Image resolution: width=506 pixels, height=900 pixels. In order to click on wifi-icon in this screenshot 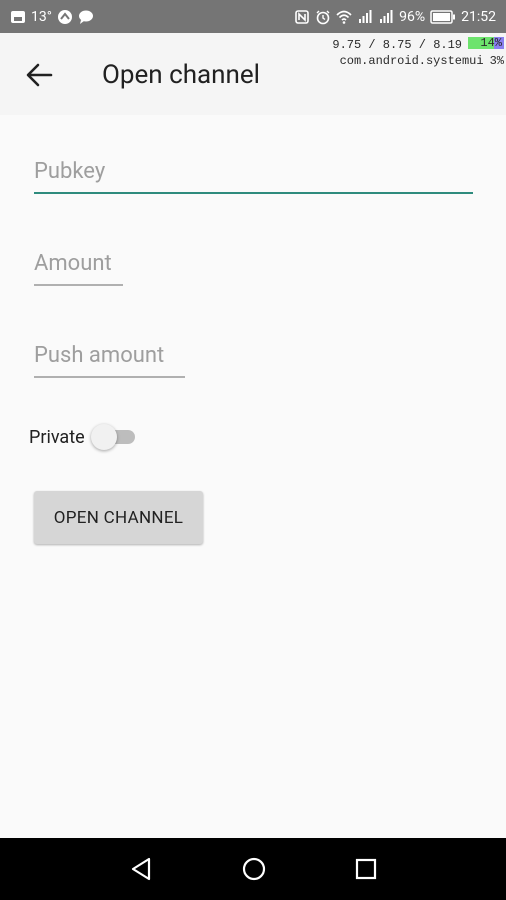, I will do `click(344, 17)`.